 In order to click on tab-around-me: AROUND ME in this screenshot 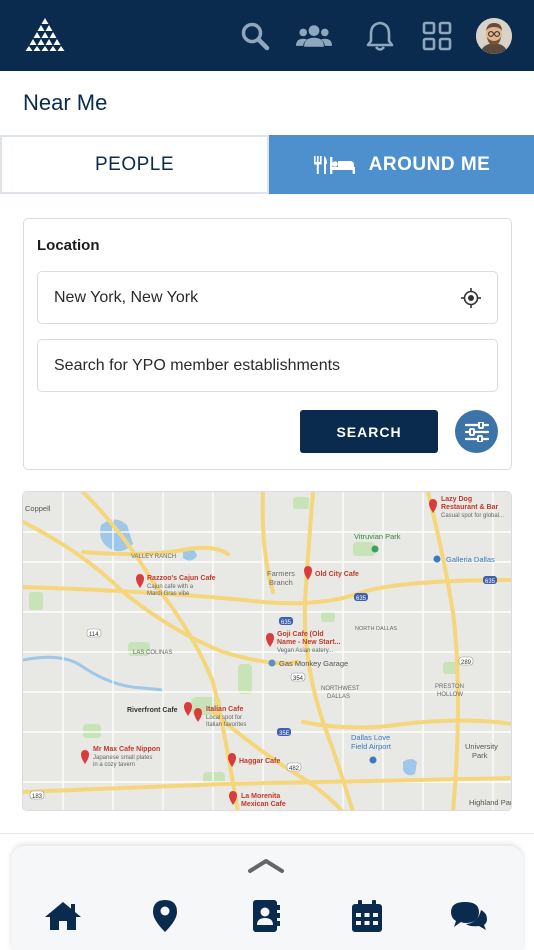, I will do `click(401, 164)`.